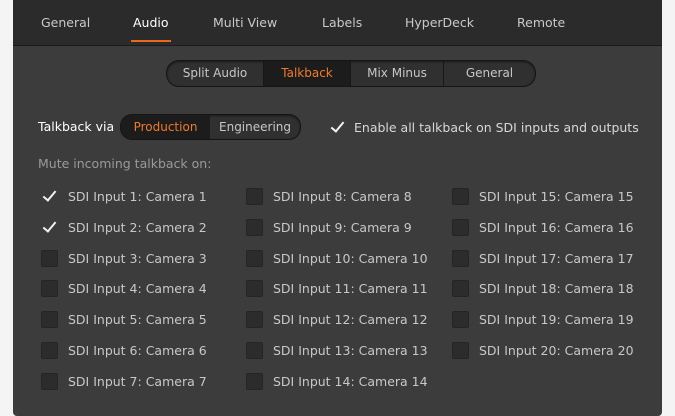  I want to click on subtab-split-audio: Split Audio, so click(215, 73).